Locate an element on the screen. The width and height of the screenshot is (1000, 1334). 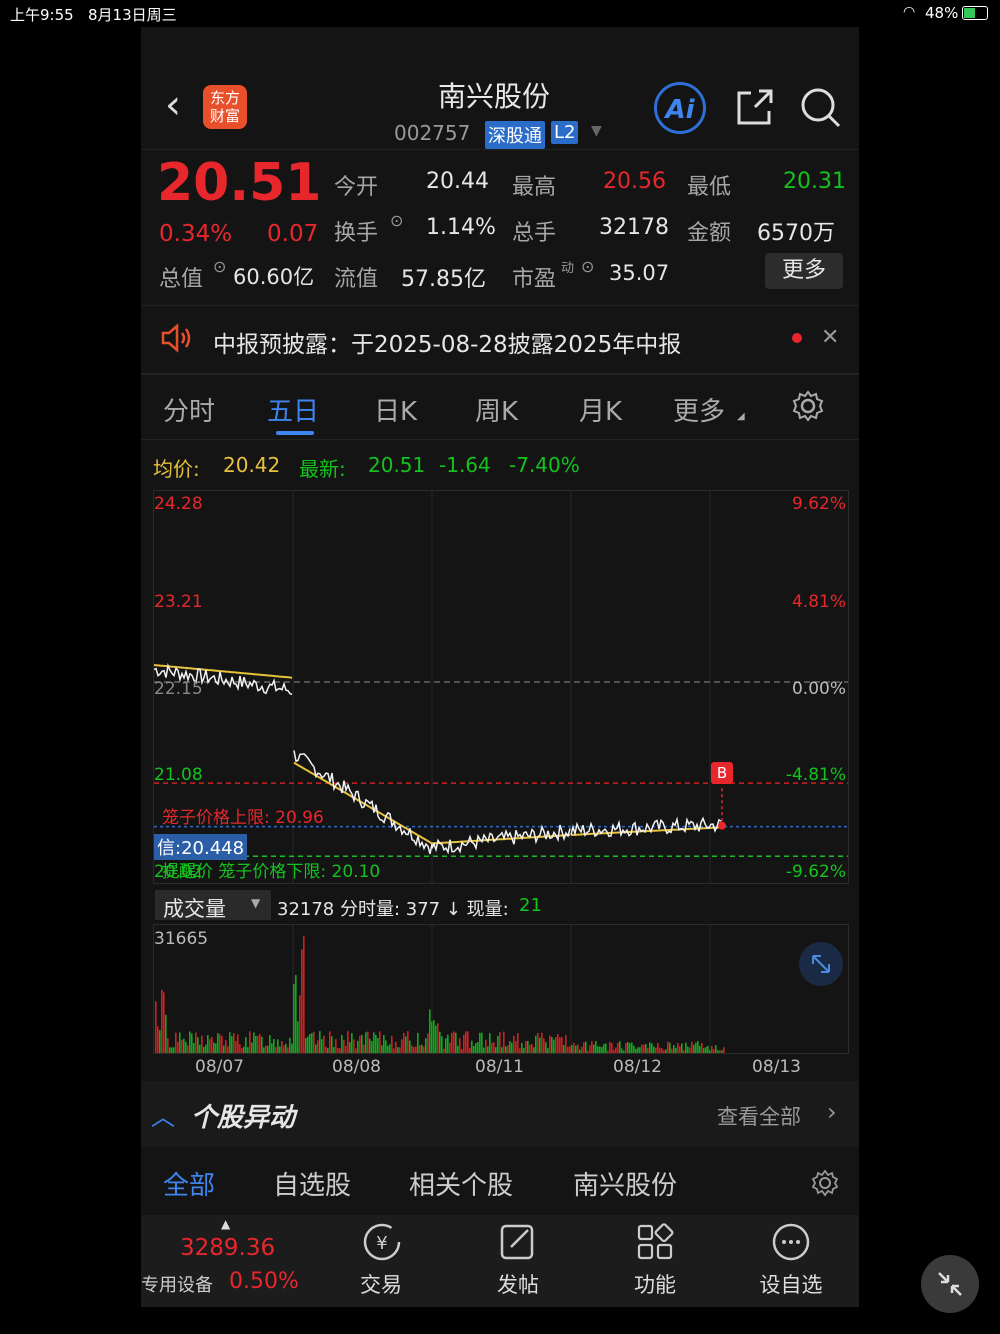
view-all-link: 查看全部 is located at coordinates (759, 1116).